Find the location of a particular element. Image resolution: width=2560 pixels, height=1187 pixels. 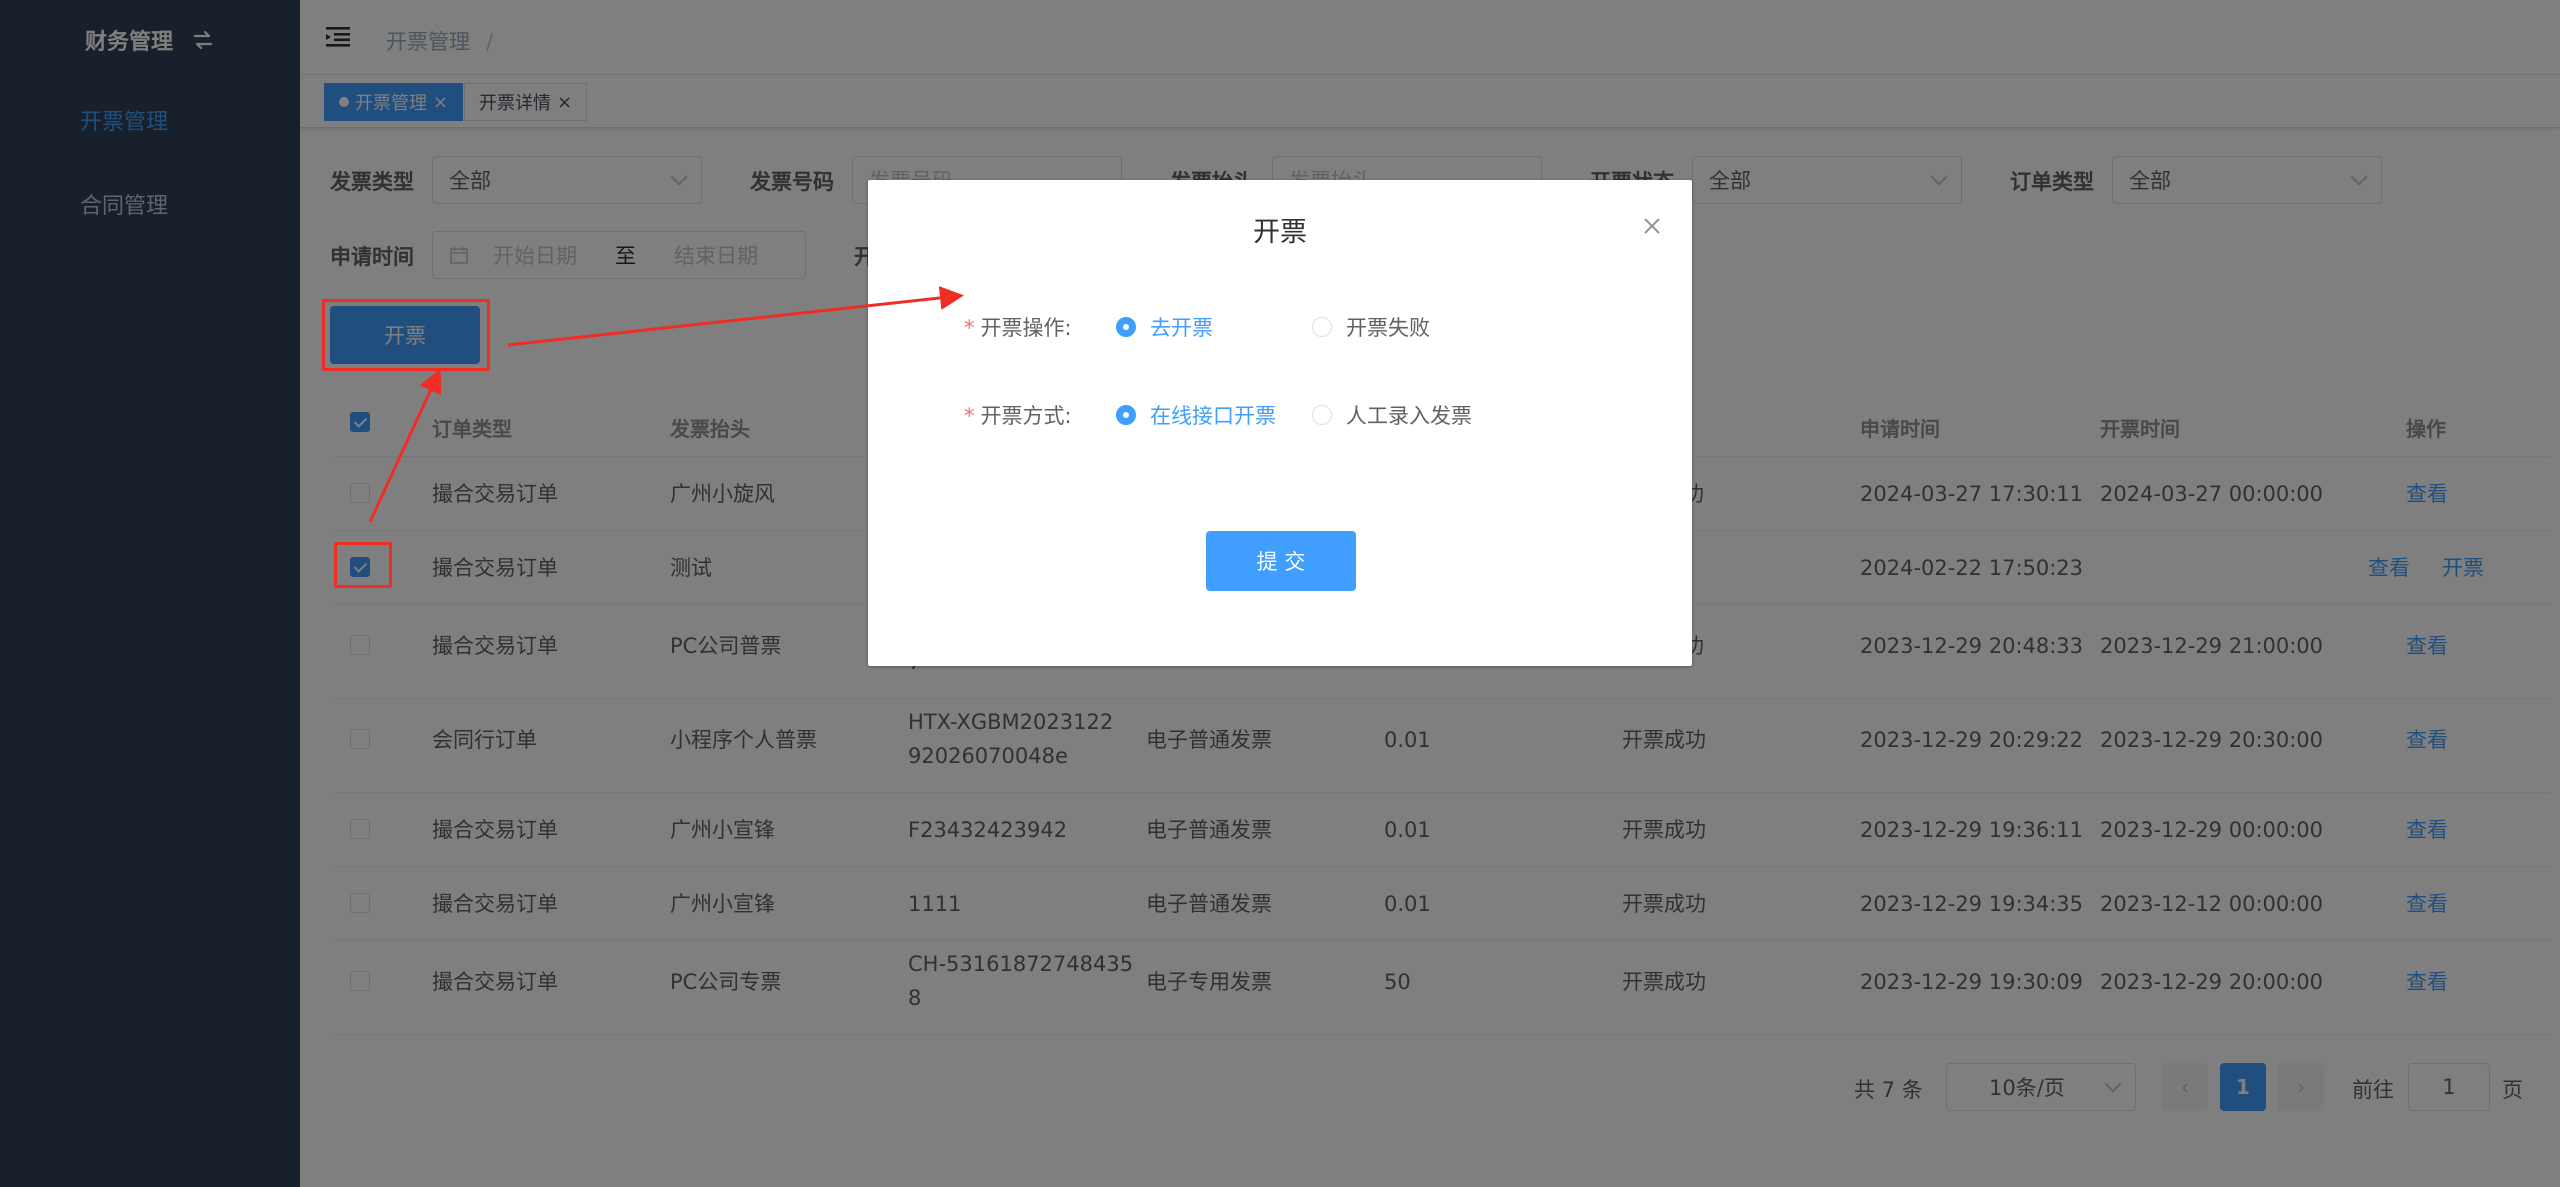

dialog-title: 开票 is located at coordinates (1280, 232).